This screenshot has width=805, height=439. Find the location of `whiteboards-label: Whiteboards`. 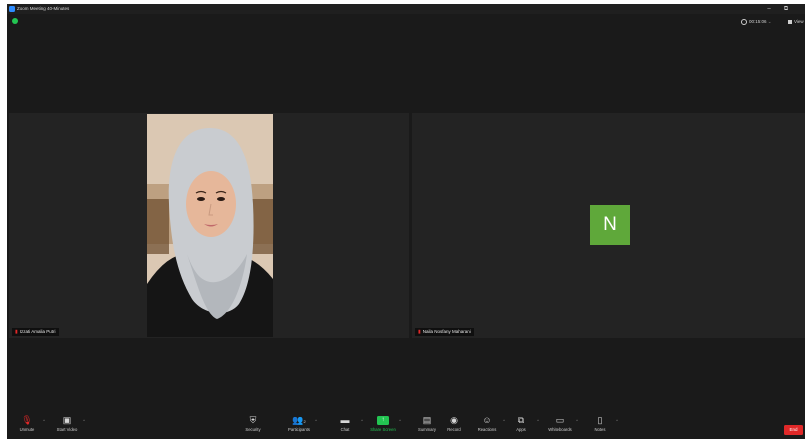

whiteboards-label: Whiteboards is located at coordinates (560, 429).